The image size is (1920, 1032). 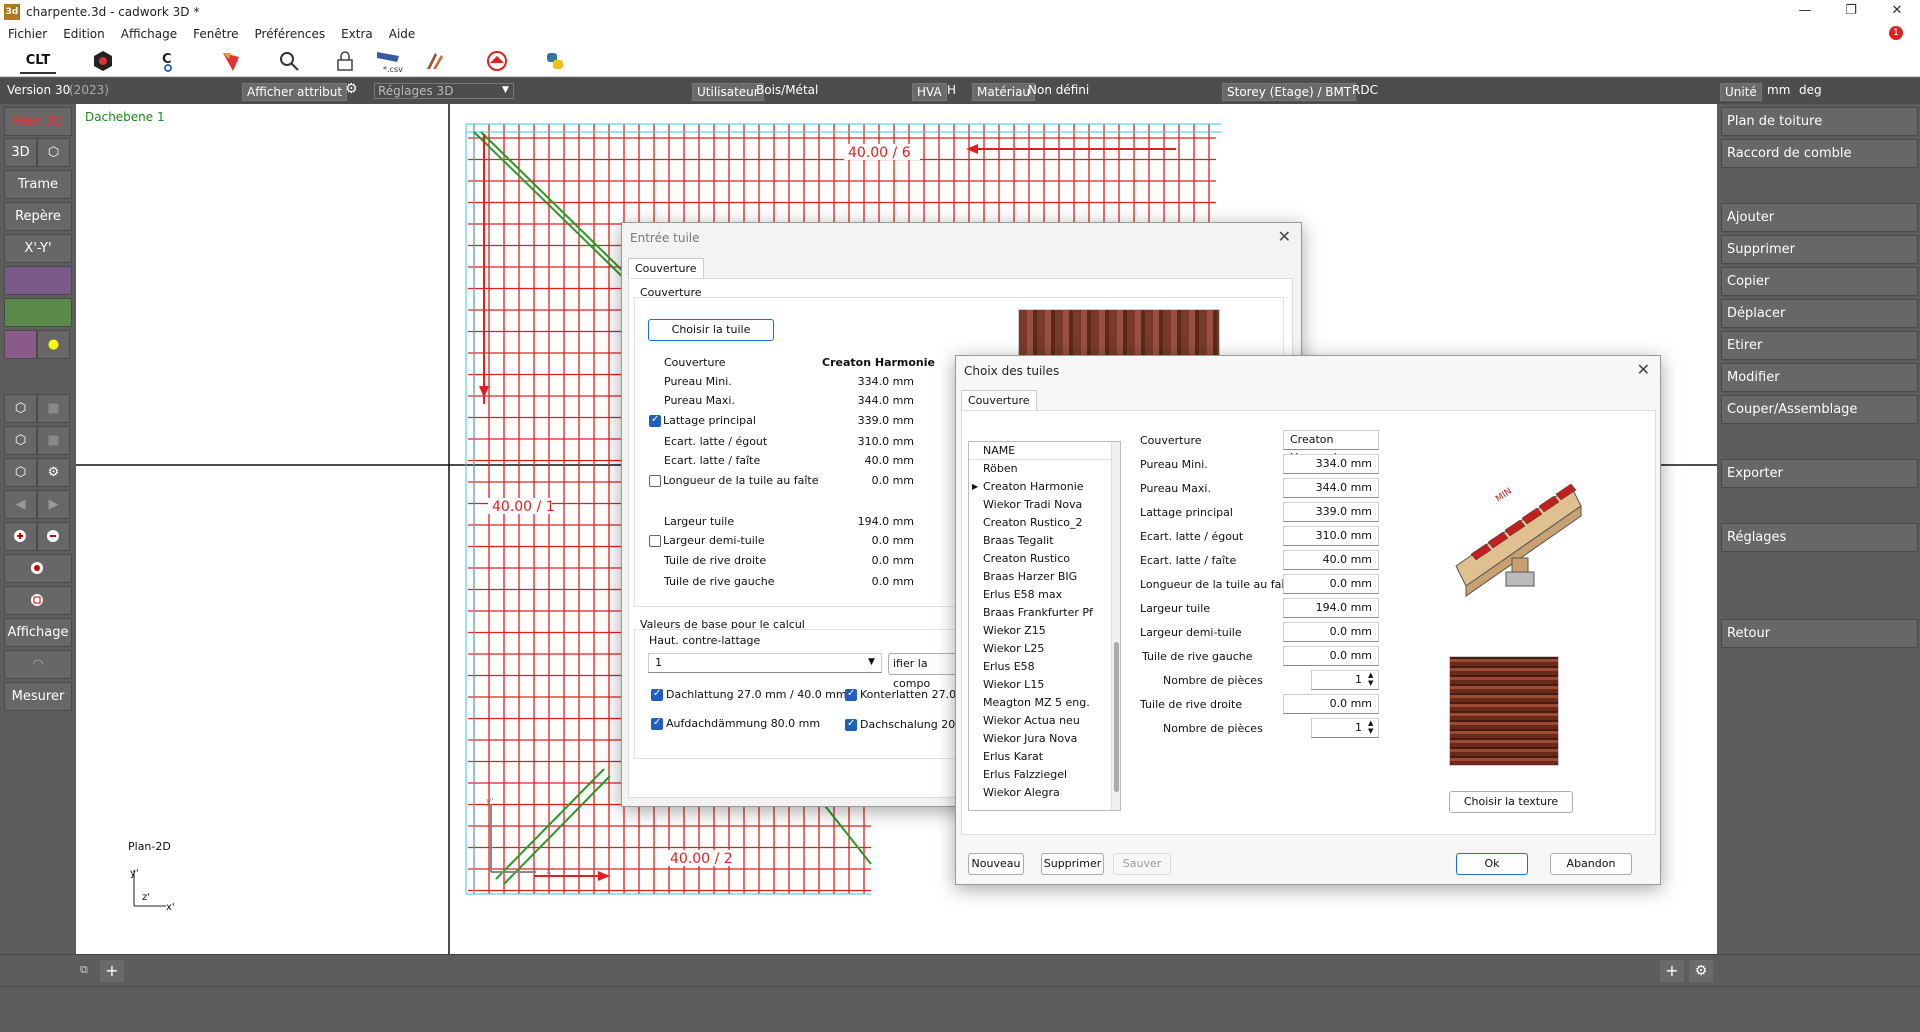 I want to click on largeur-demi-tuile-checkbox, so click(x=655, y=541).